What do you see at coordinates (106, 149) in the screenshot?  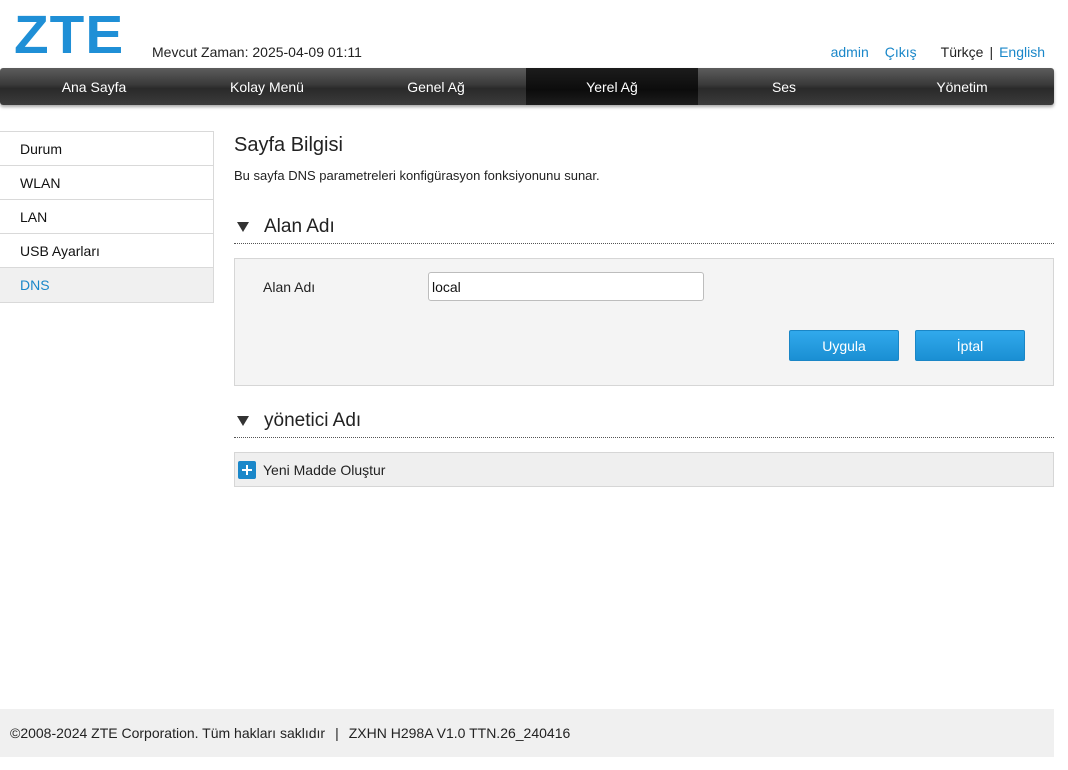 I see `sidebar-item-durum: Durum` at bounding box center [106, 149].